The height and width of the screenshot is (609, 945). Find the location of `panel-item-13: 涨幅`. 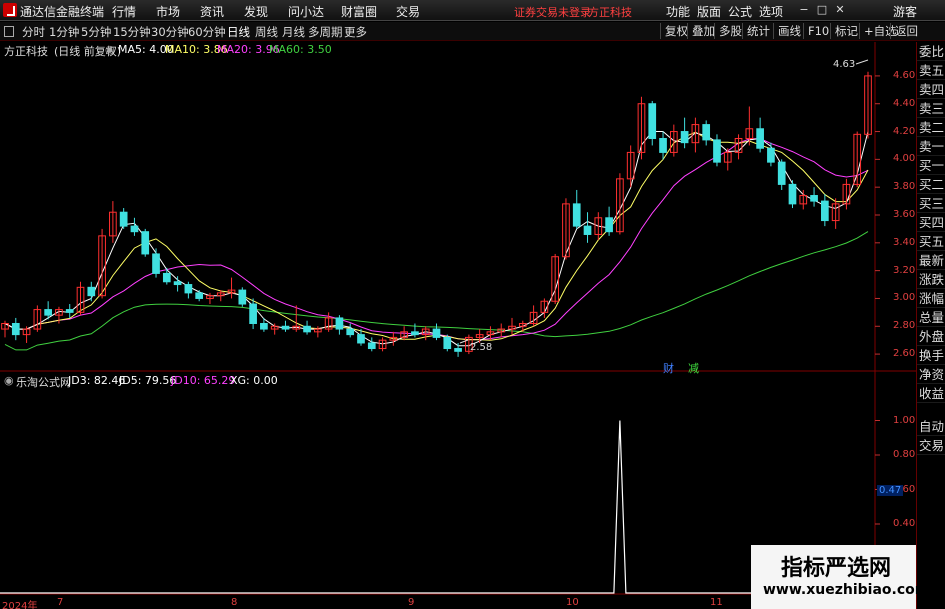

panel-item-13: 涨幅 is located at coordinates (931, 298).